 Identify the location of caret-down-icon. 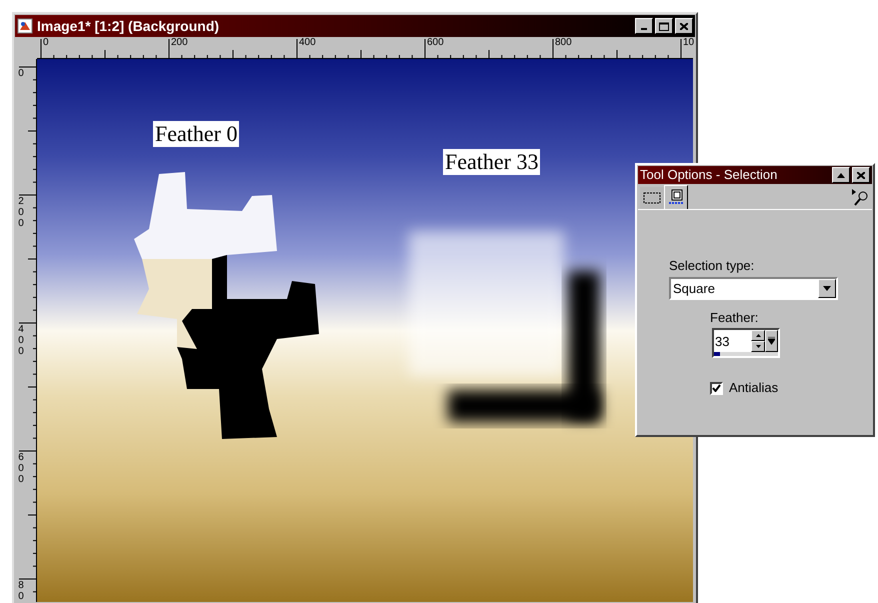
(827, 288).